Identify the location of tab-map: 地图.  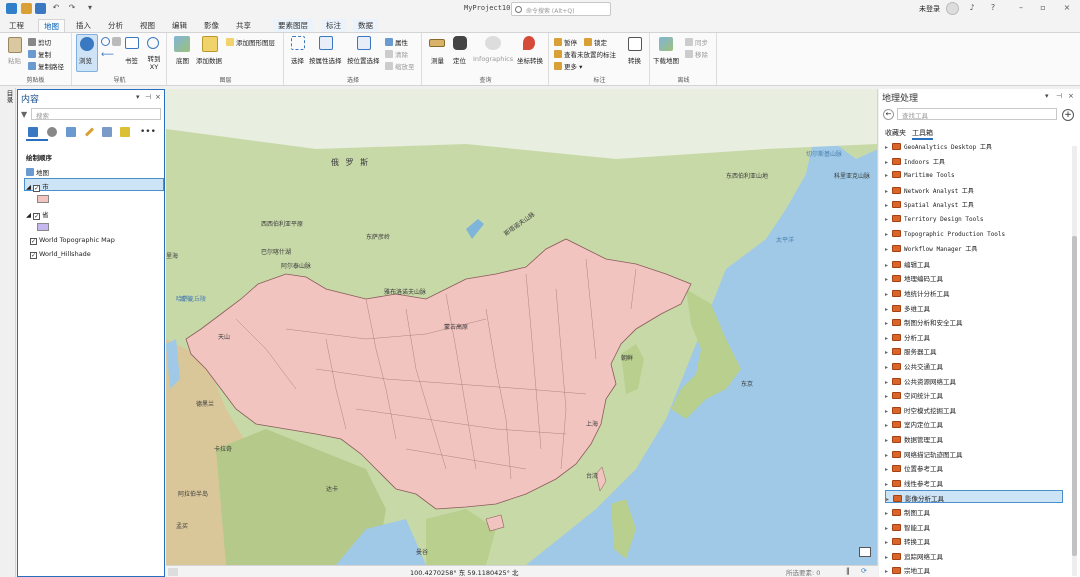
(51, 25).